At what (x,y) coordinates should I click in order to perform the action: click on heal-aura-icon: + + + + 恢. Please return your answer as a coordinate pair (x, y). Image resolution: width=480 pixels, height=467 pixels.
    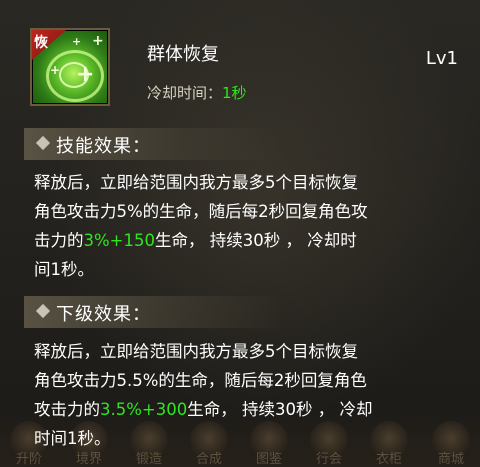
    Looking at the image, I should click on (70, 67).